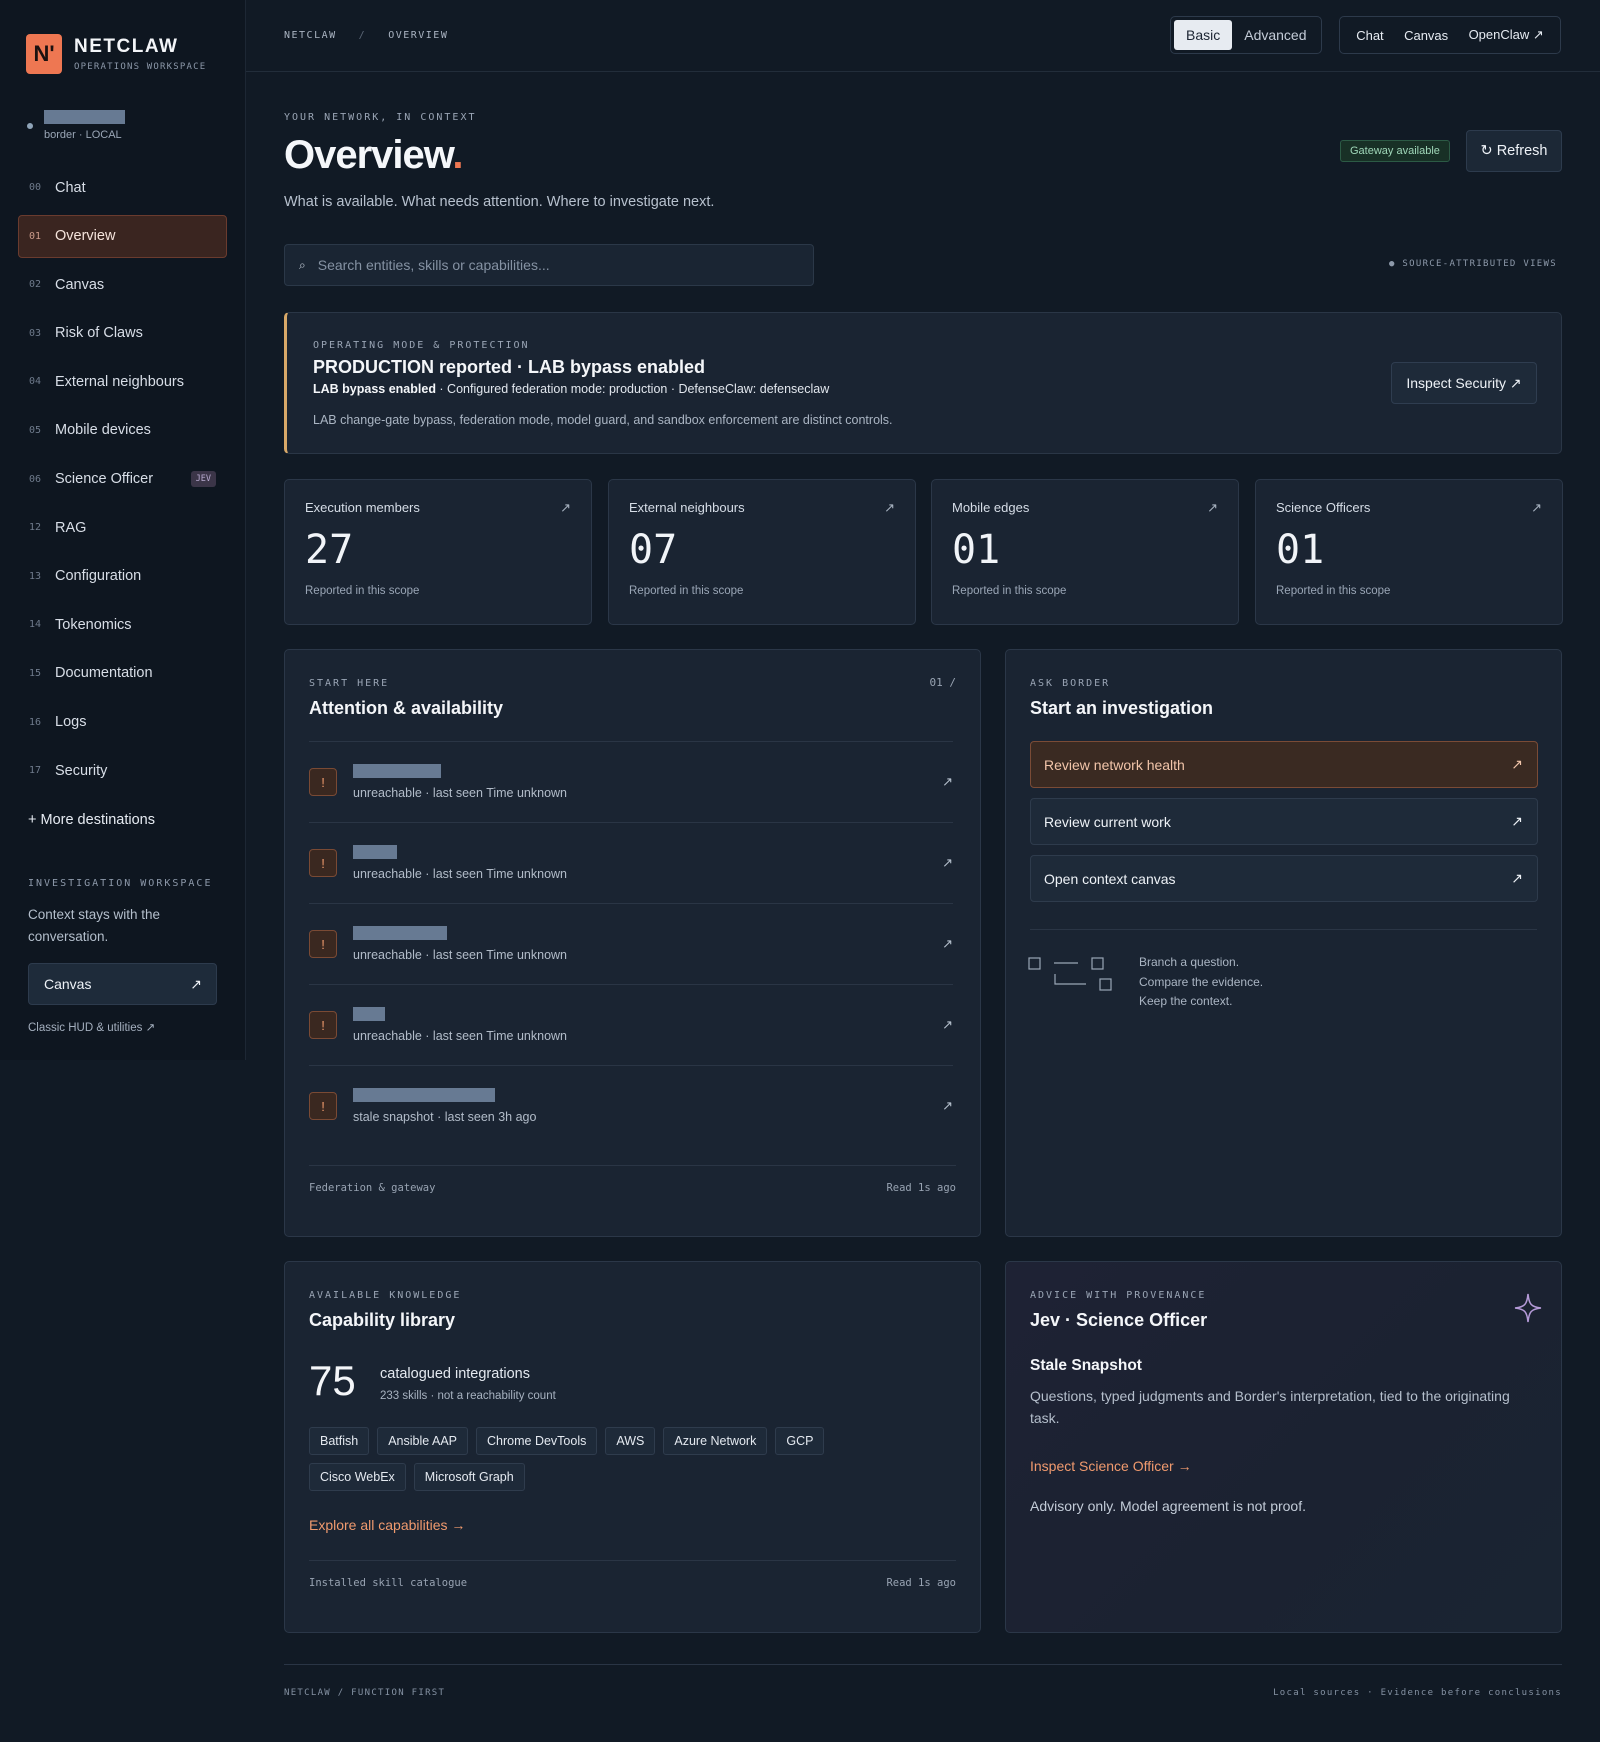  Describe the element at coordinates (104, 479) in the screenshot. I see `nav-label: Science Officer` at that location.